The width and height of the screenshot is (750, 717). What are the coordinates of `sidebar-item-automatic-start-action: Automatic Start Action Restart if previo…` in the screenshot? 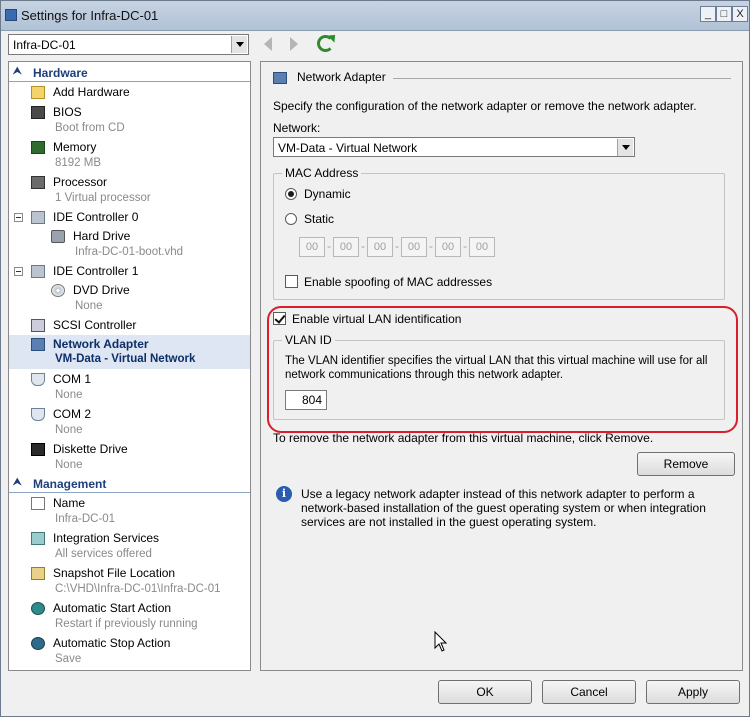 It's located at (129, 616).